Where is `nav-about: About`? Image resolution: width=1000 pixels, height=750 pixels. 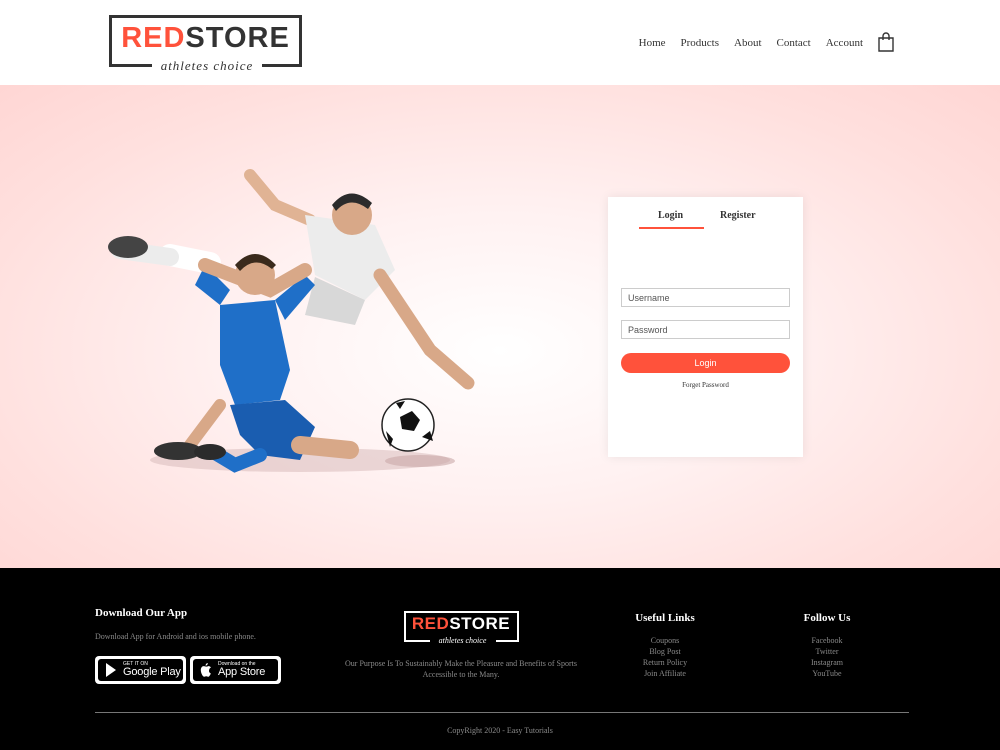
nav-about: About is located at coordinates (748, 43).